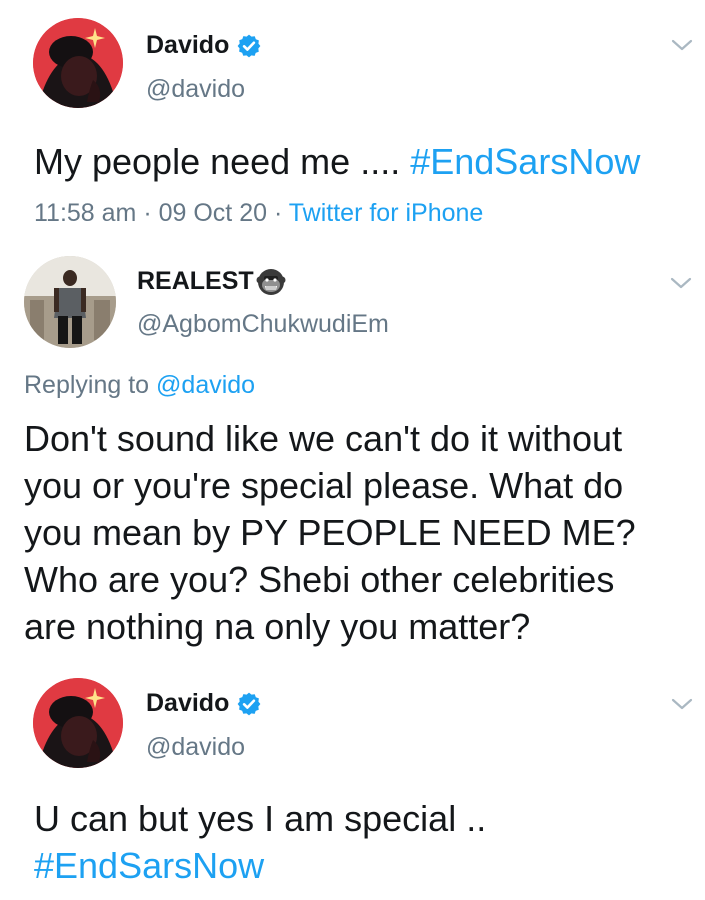 This screenshot has width=705, height=900. Describe the element at coordinates (271, 282) in the screenshot. I see `gorilla-emoji-icon` at that location.